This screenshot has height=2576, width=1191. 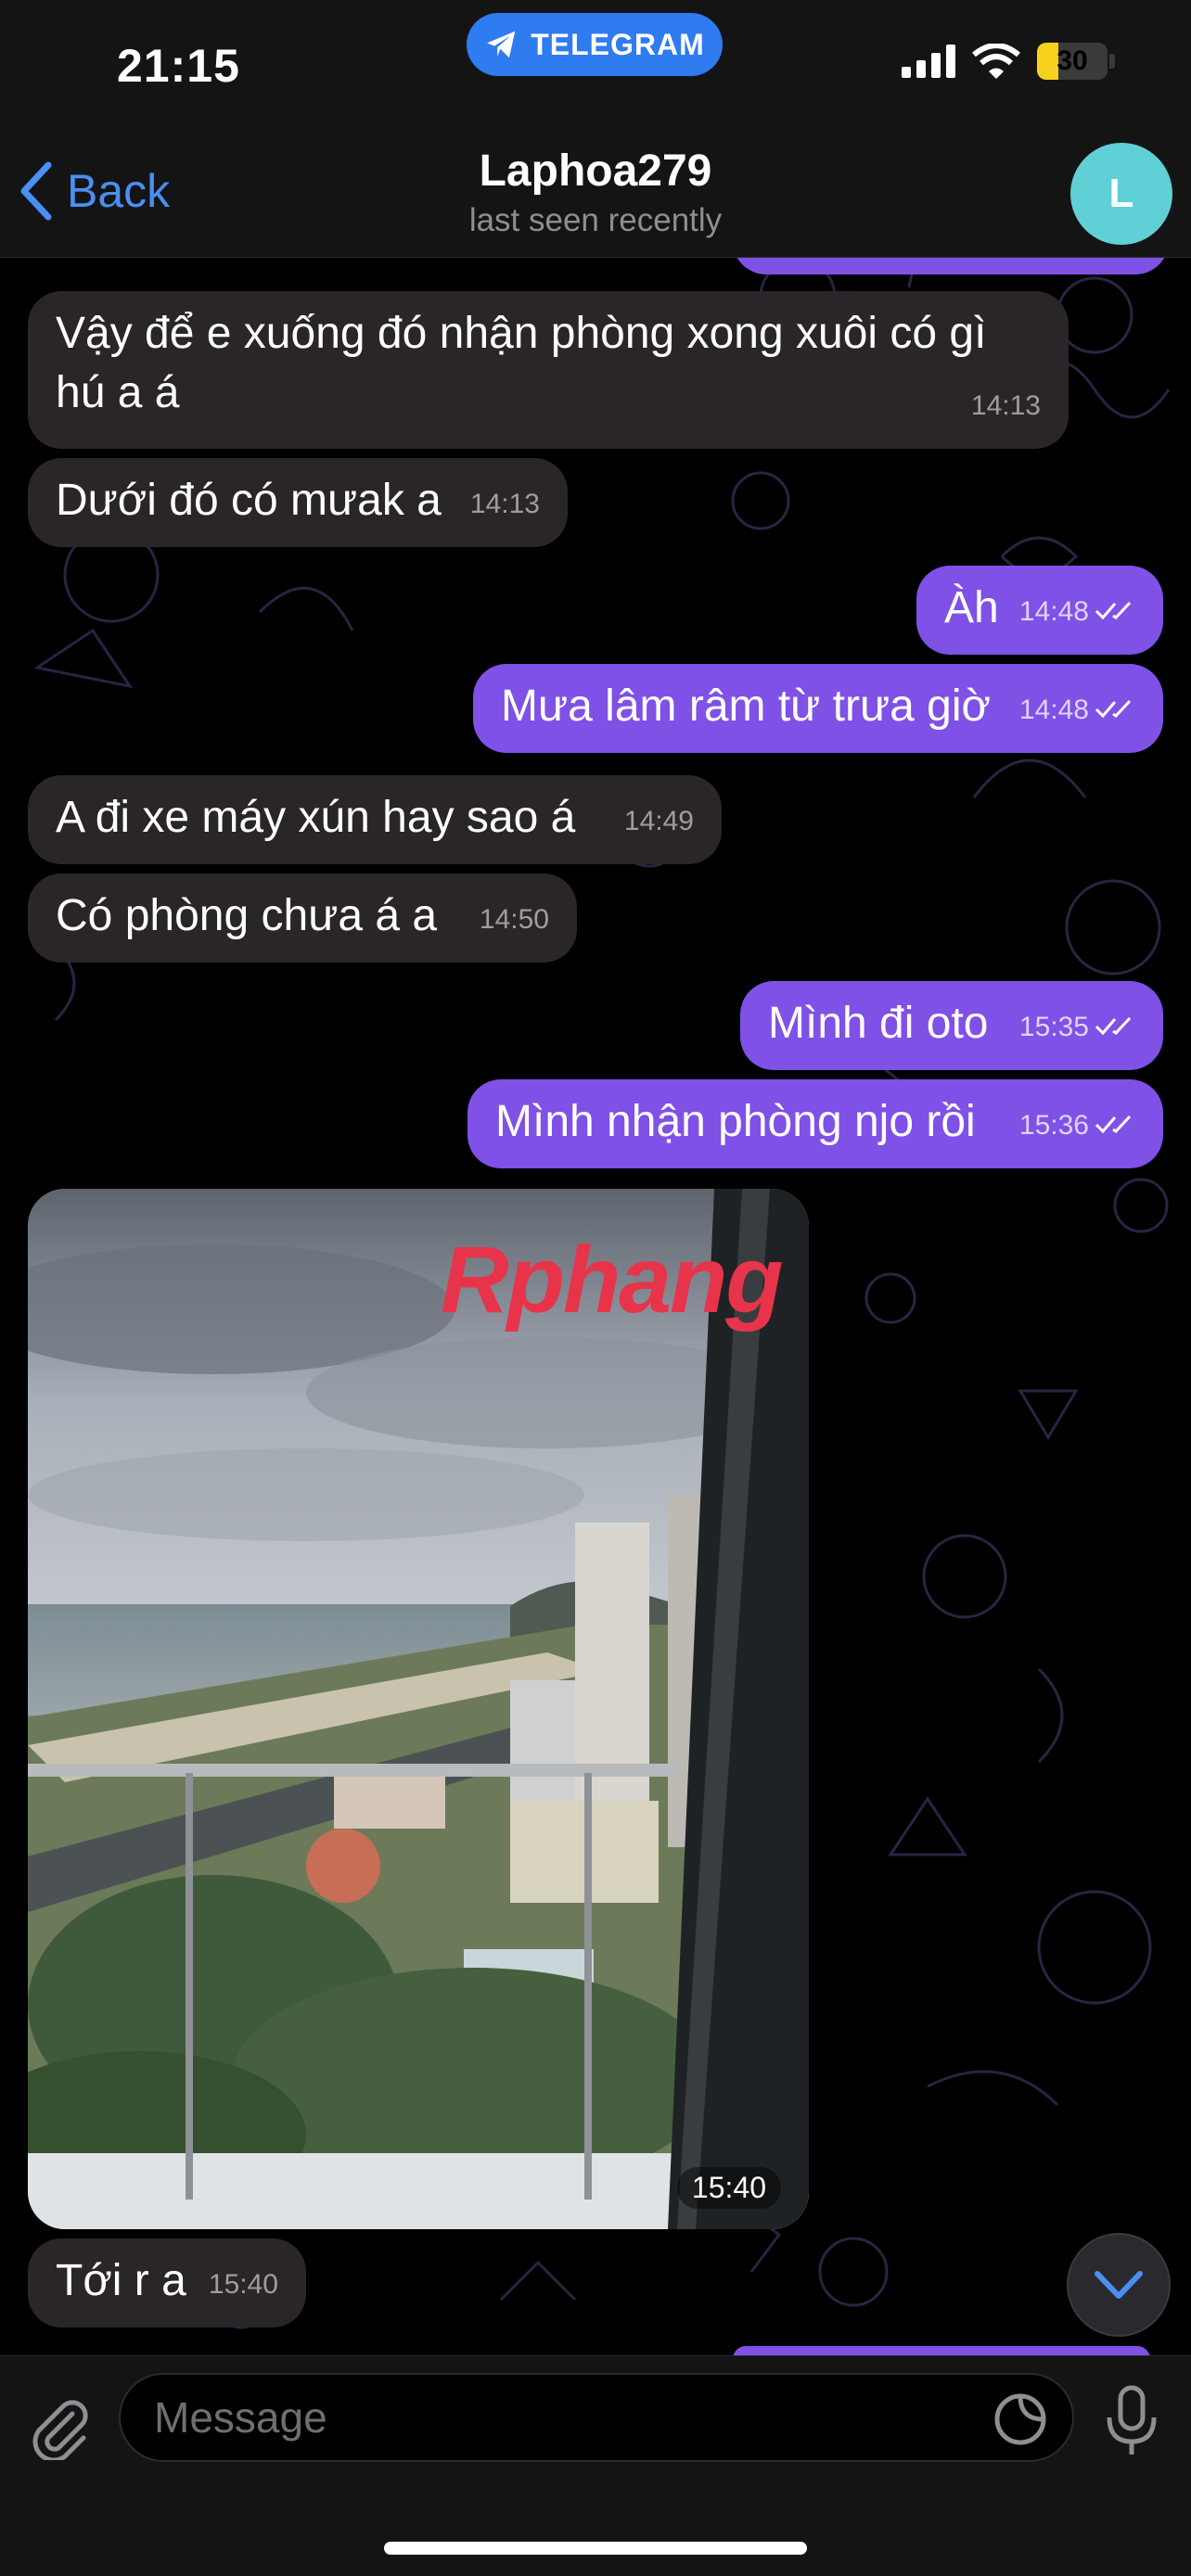 I want to click on sticker-icon, so click(x=1020, y=2419).